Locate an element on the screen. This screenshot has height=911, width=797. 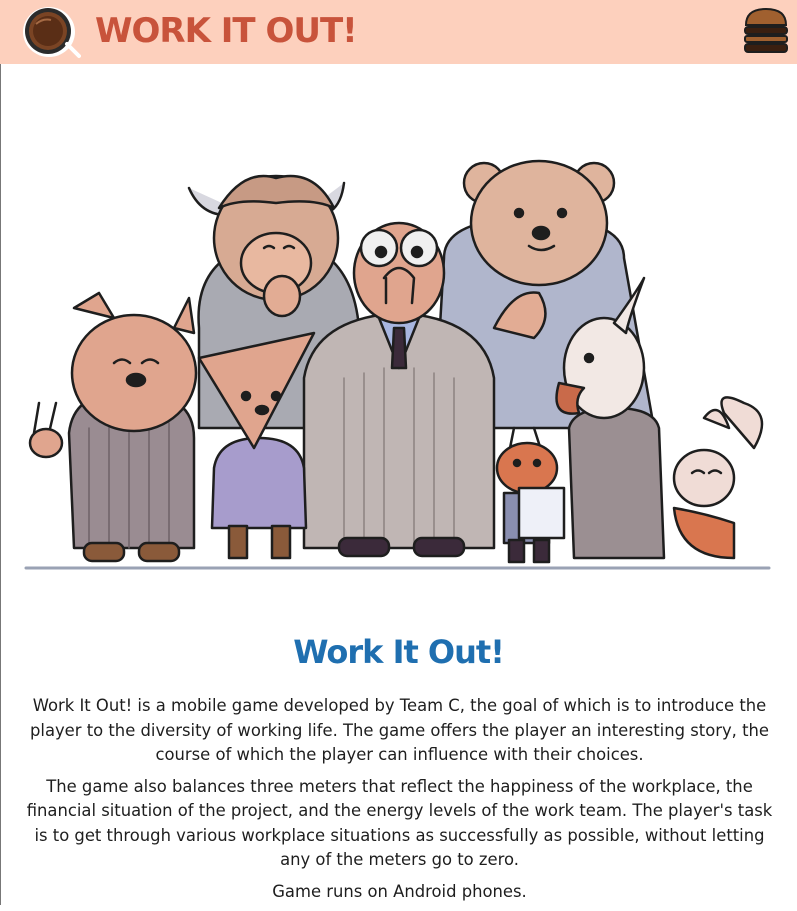
description-paragraph: Game runs on Android phones. is located at coordinates (399, 891).